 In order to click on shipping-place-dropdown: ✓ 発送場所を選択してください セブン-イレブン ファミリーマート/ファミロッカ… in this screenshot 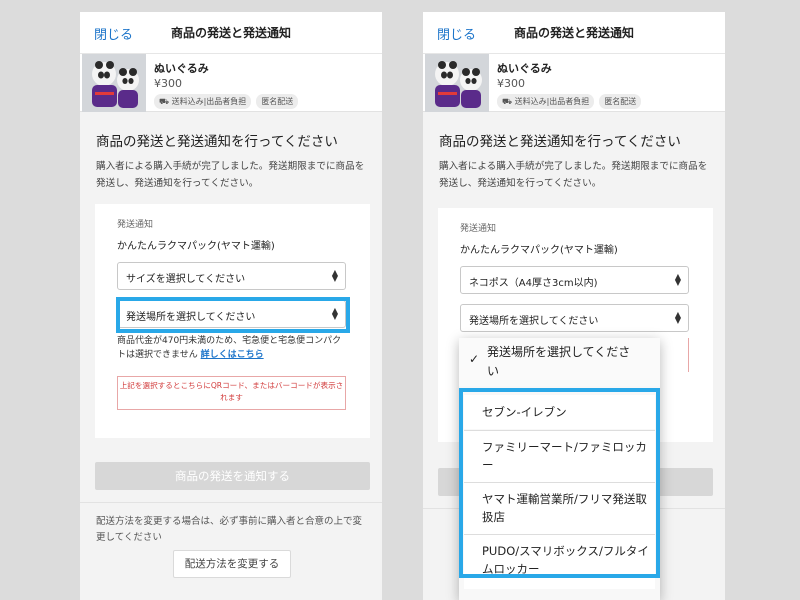, I will do `click(559, 469)`.